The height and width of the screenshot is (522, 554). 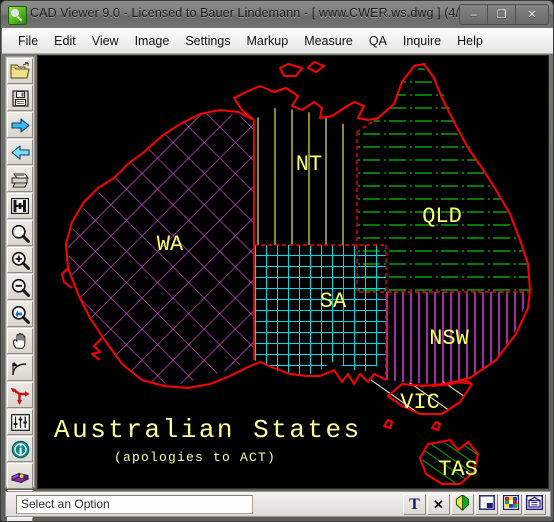 I want to click on 3d-shape-icon, so click(x=462, y=504).